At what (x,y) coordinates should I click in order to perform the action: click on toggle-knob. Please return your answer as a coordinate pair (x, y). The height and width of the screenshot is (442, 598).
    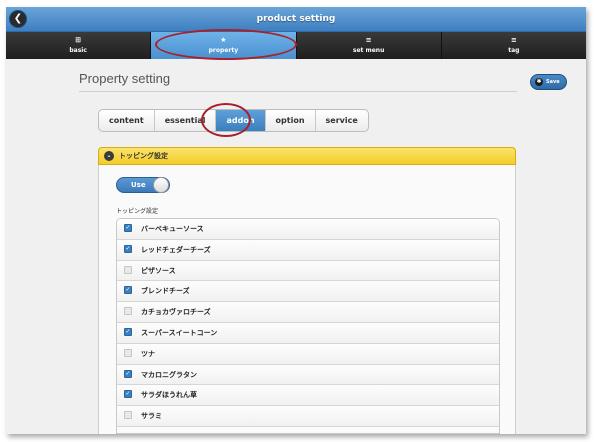
    Looking at the image, I should click on (161, 185).